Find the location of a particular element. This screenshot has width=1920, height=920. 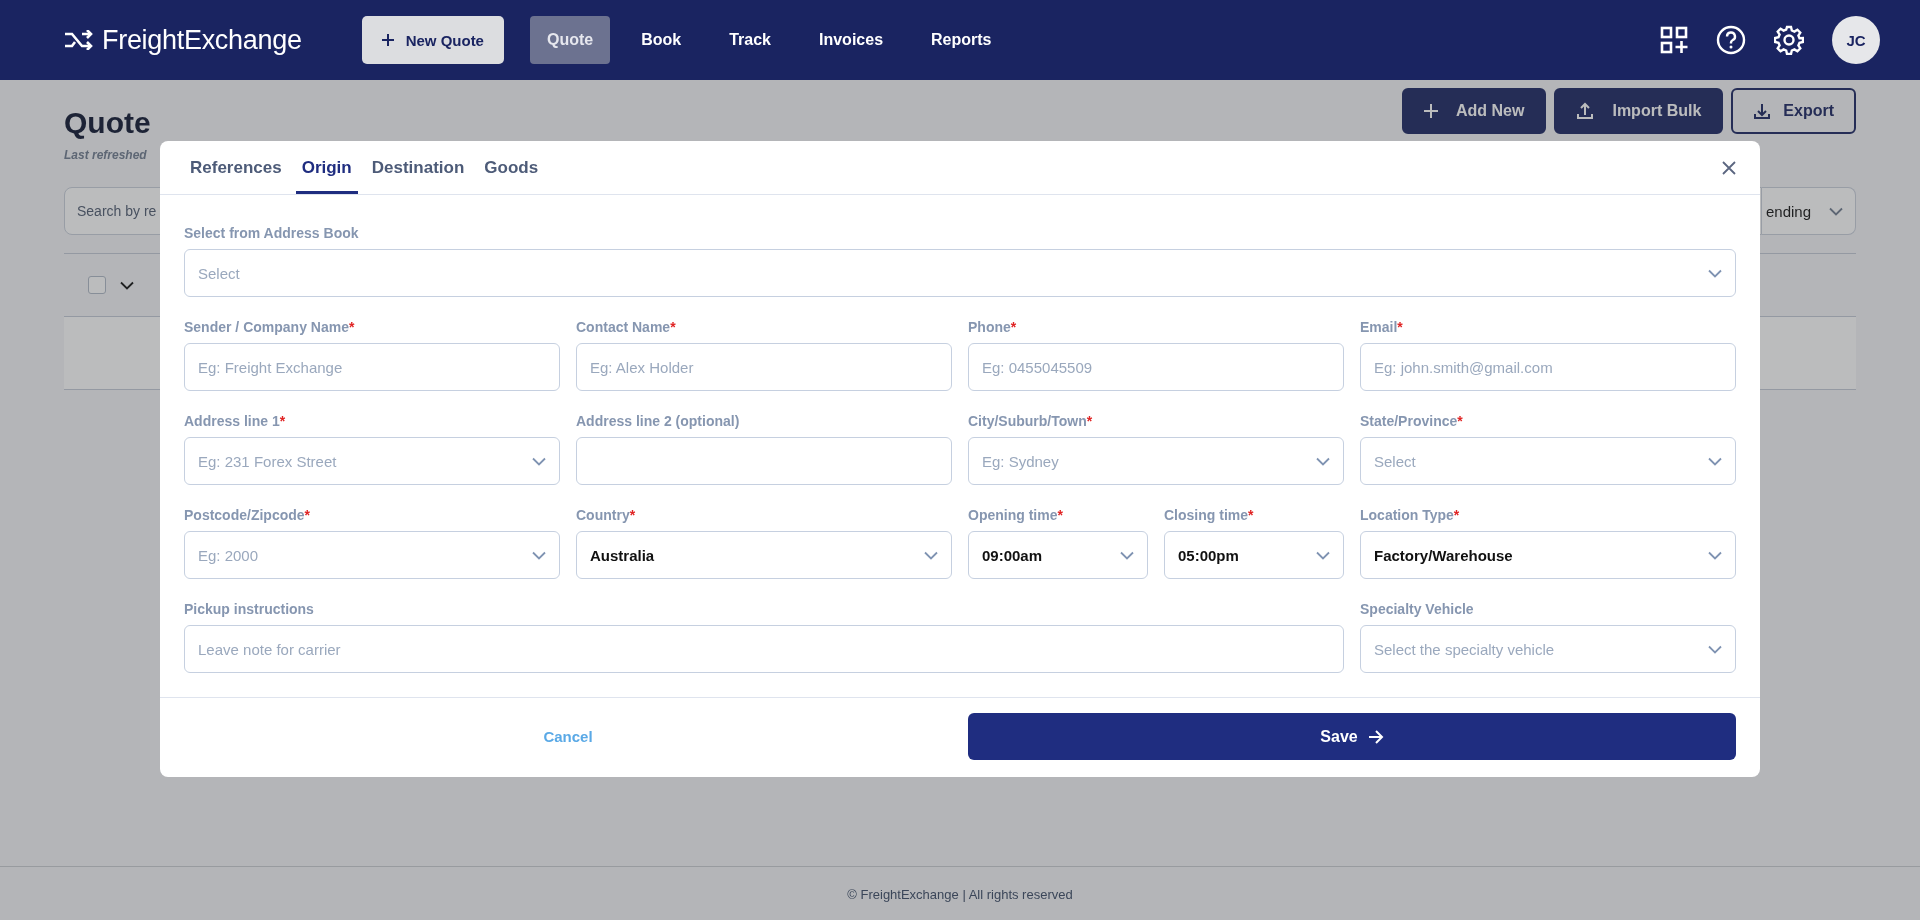

input-field: Eg: Freight Exchange is located at coordinates (372, 367).